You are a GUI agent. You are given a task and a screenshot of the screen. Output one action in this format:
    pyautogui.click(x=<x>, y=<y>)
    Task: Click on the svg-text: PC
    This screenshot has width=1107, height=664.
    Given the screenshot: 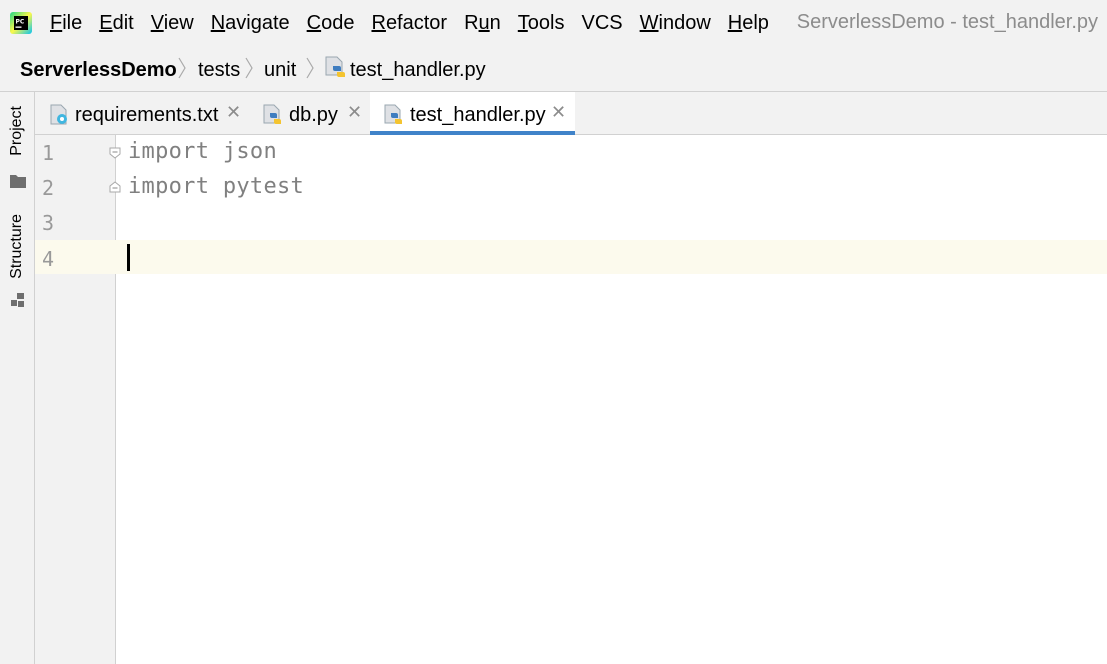 What is the action you would take?
    pyautogui.click(x=20, y=22)
    